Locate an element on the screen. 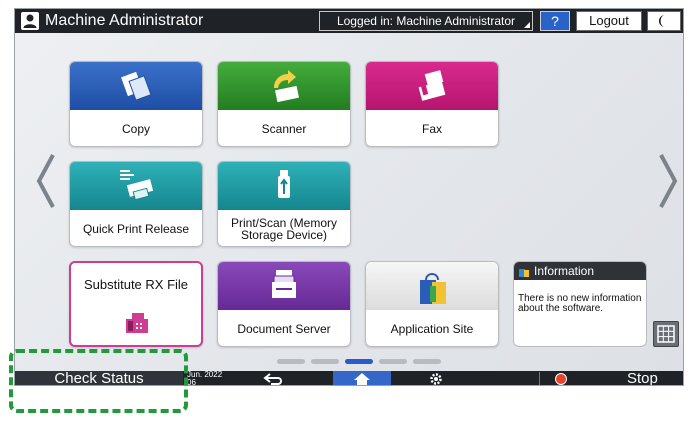  divider is located at coordinates (539, 378).